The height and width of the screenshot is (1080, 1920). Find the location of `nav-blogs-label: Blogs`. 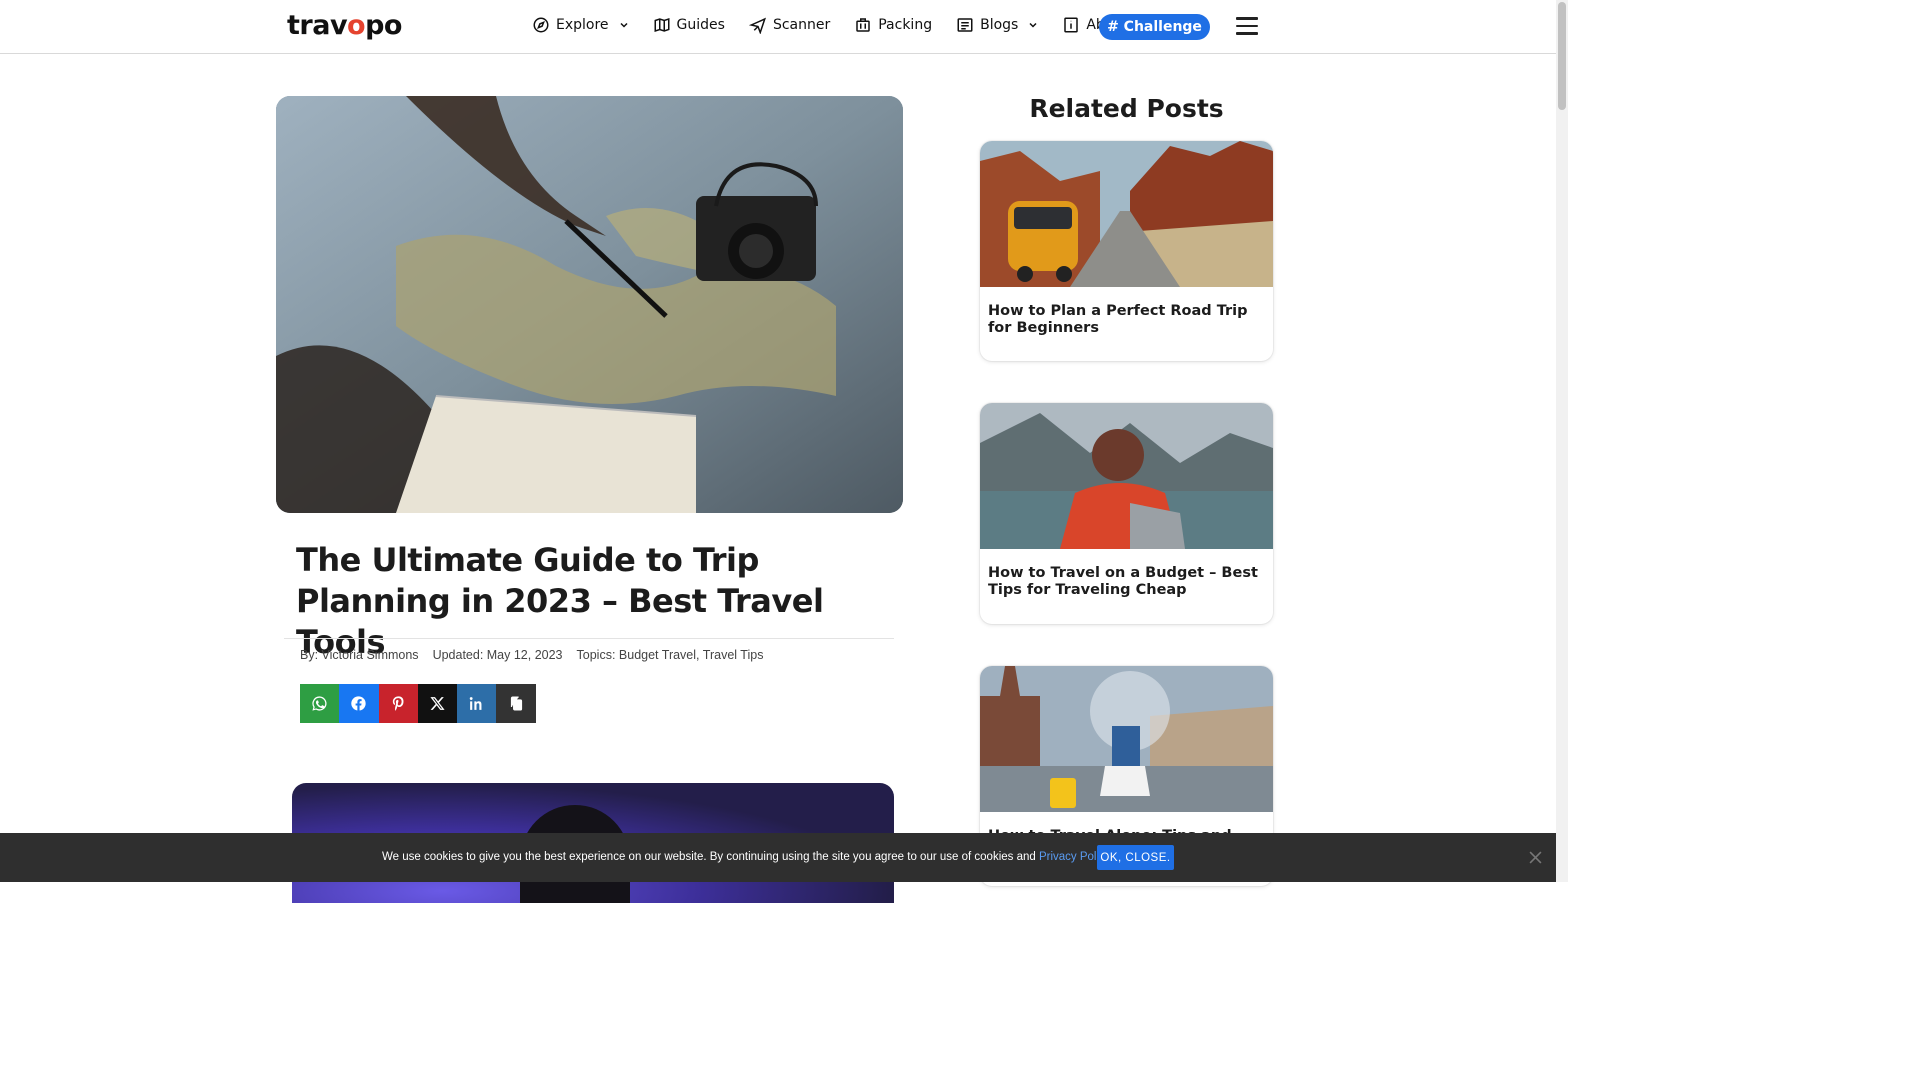

nav-blogs-label: Blogs is located at coordinates (999, 25).